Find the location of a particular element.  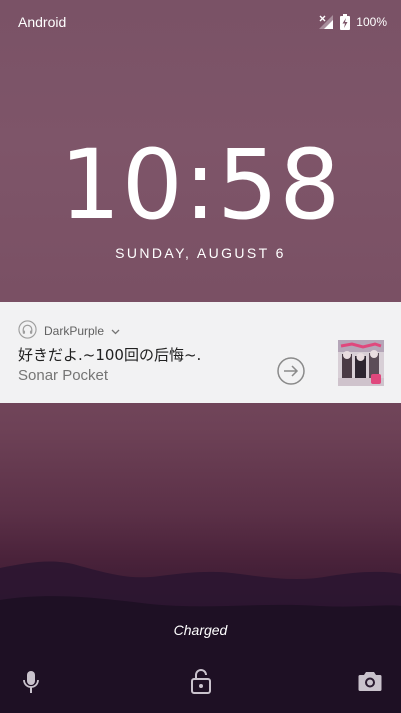

charging-status: Charged is located at coordinates (200, 630).